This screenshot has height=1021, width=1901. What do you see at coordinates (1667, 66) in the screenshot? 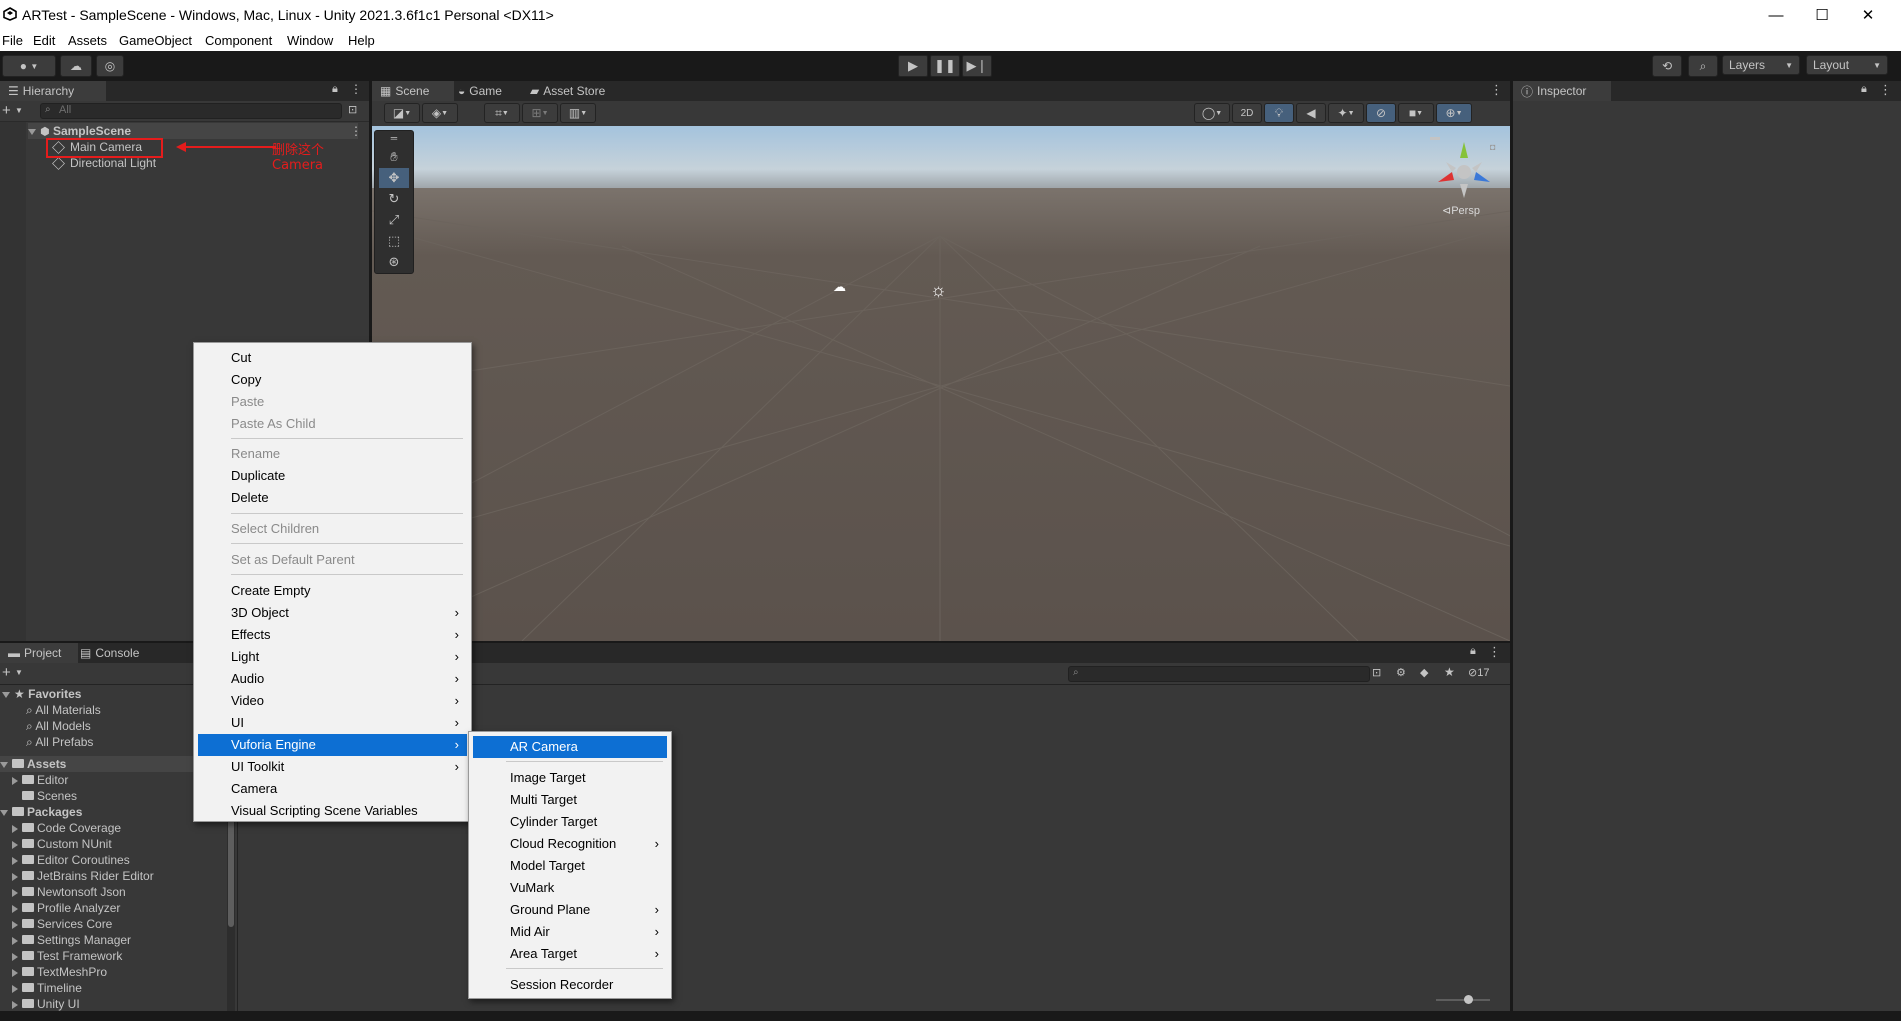
I see `undo-history-button: ⟲` at bounding box center [1667, 66].